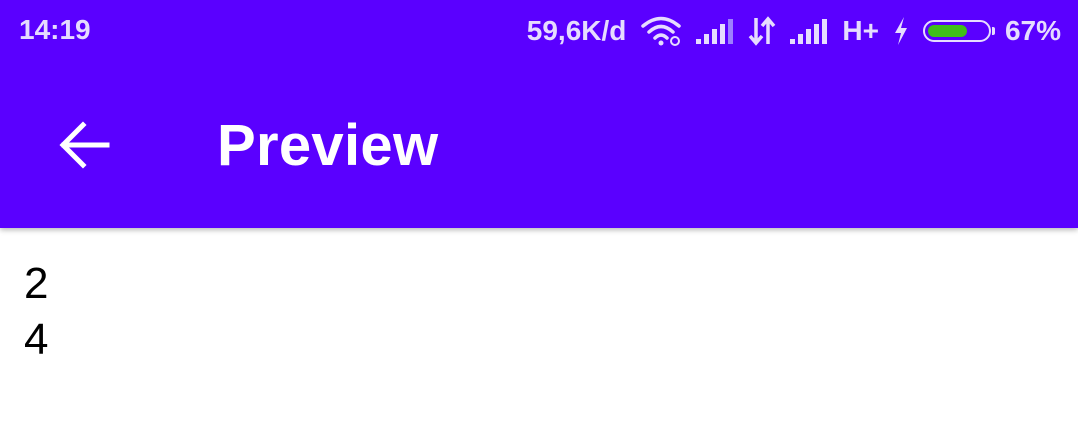 The width and height of the screenshot is (1078, 446). What do you see at coordinates (661, 31) in the screenshot?
I see `wifi-icon` at bounding box center [661, 31].